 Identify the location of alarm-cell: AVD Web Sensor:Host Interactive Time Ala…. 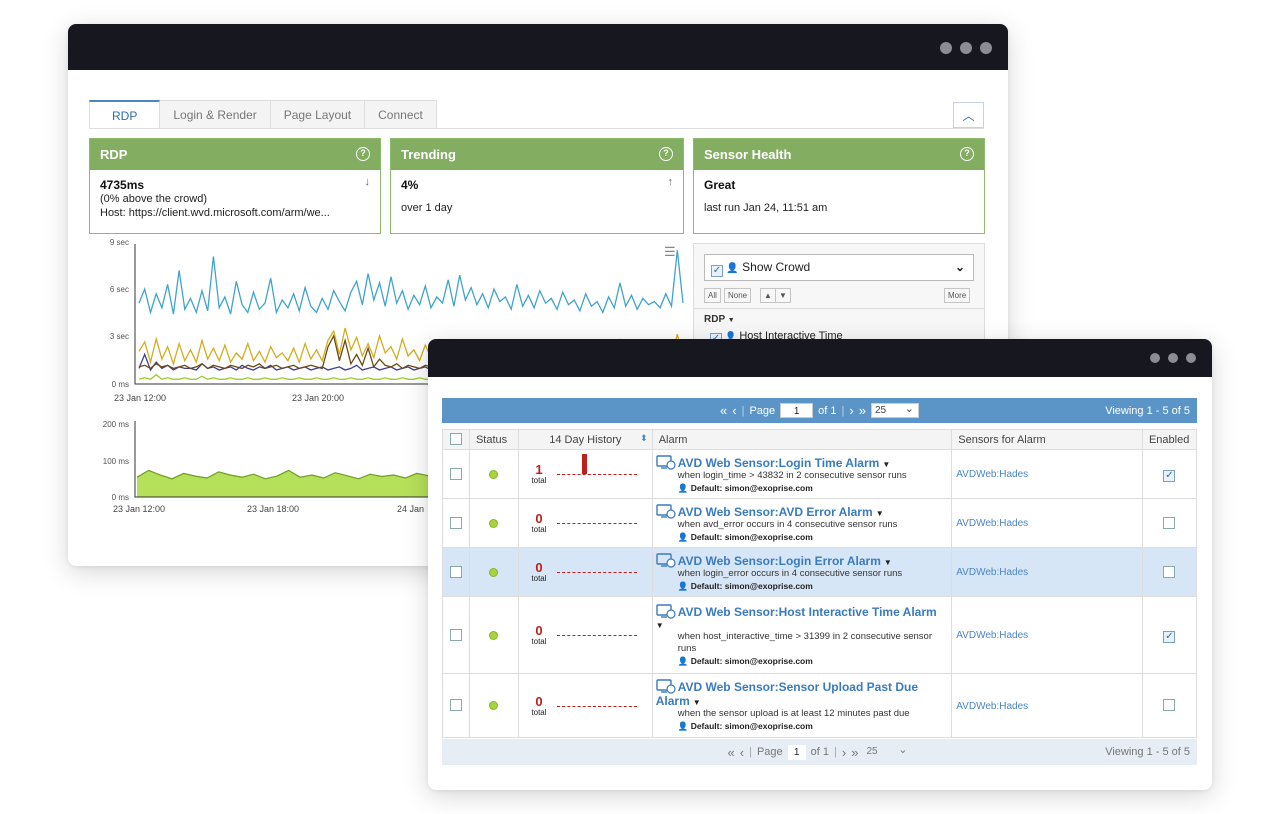
(802, 635).